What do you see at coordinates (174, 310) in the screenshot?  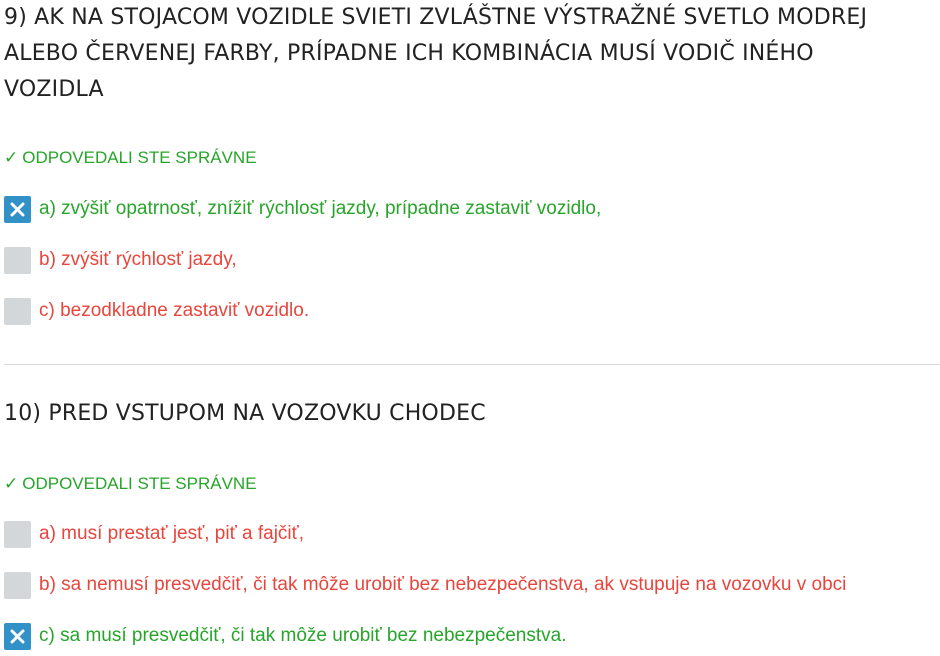 I see `answer-label: c) bezodkladne zastaviť vozidlo.` at bounding box center [174, 310].